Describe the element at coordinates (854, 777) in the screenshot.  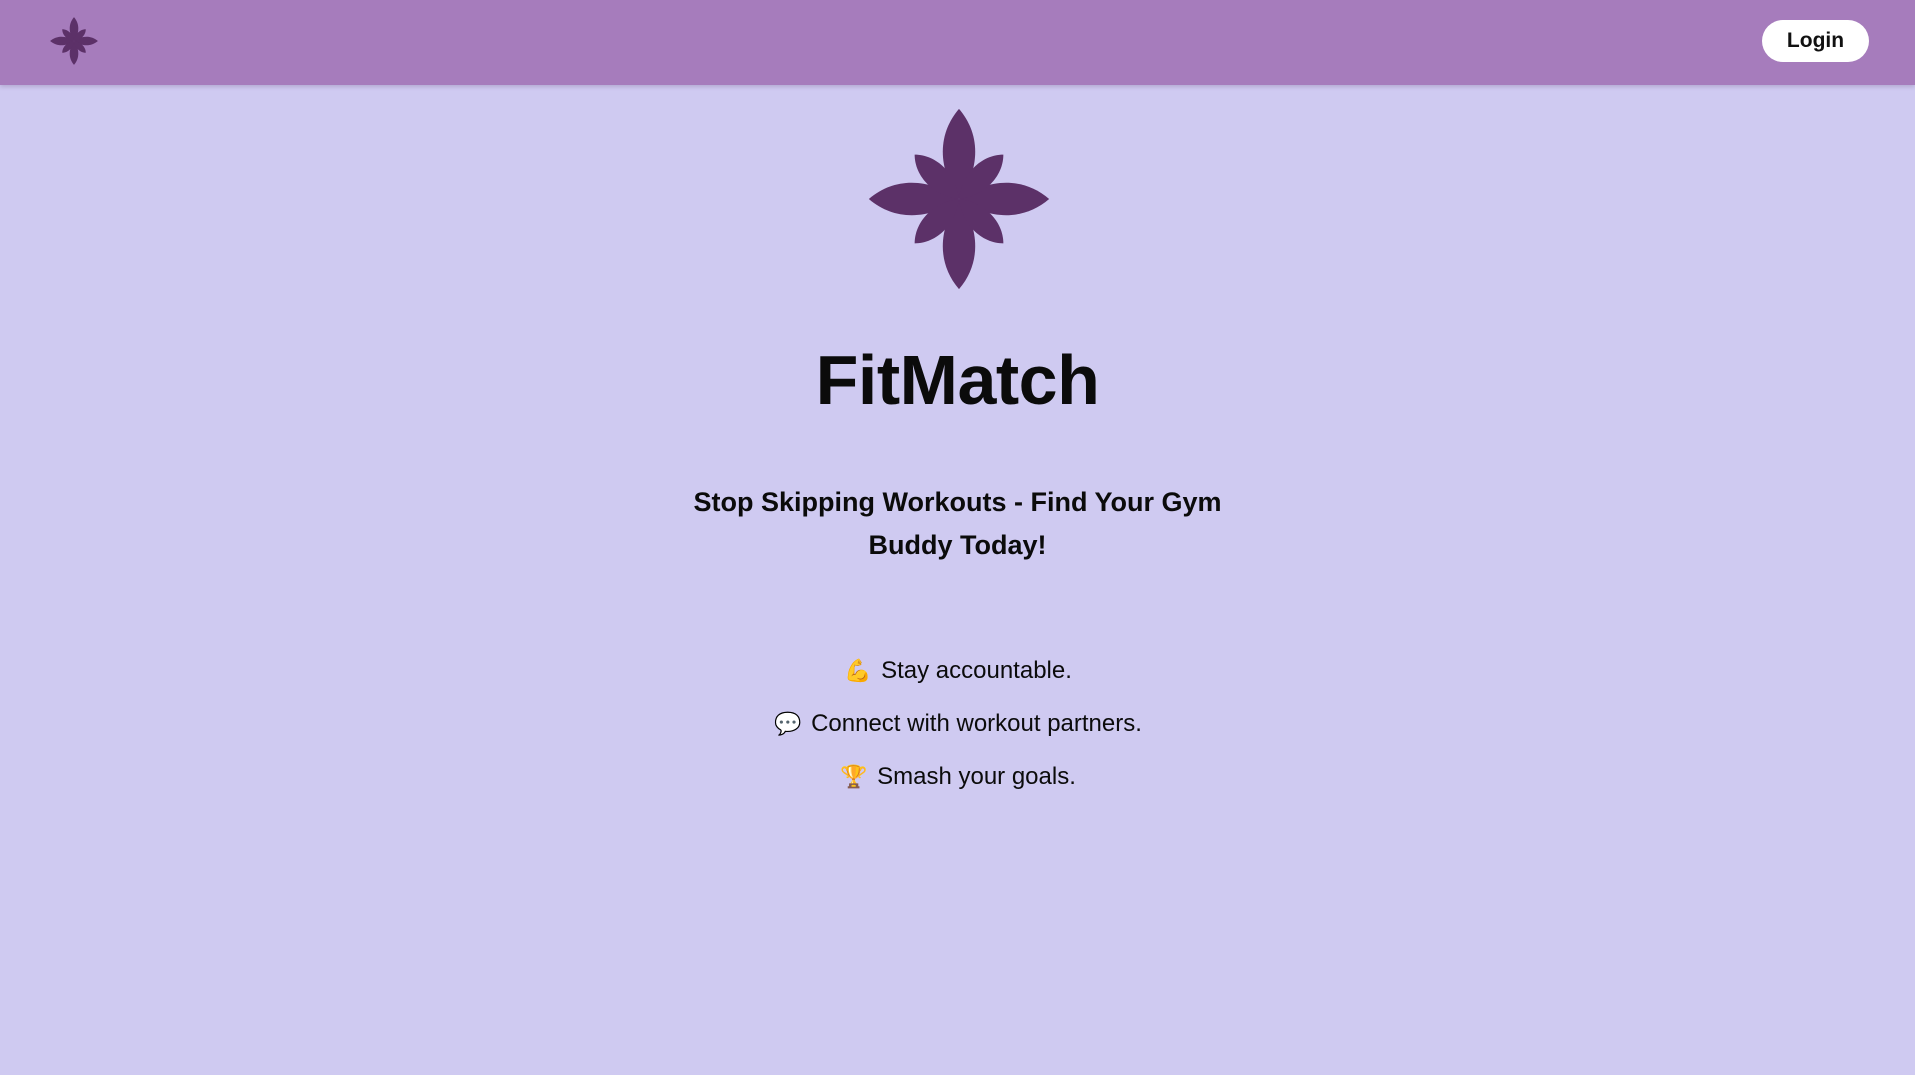
I see `trophy-icon: 🏆` at that location.